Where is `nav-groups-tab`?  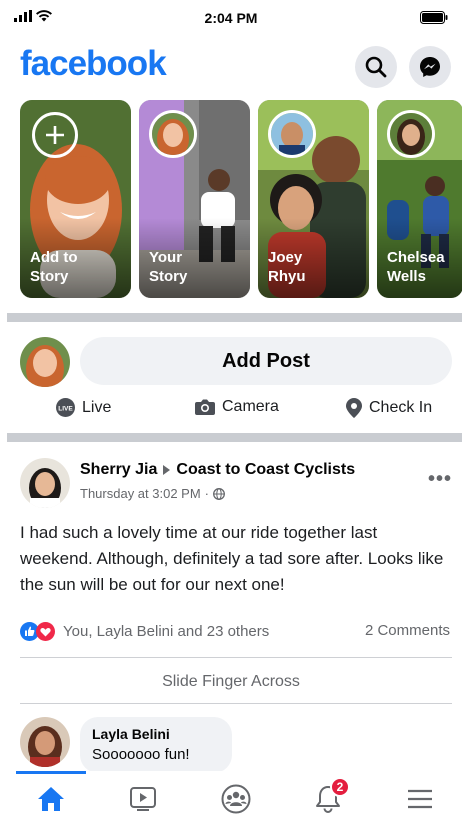 nav-groups-tab is located at coordinates (236, 799).